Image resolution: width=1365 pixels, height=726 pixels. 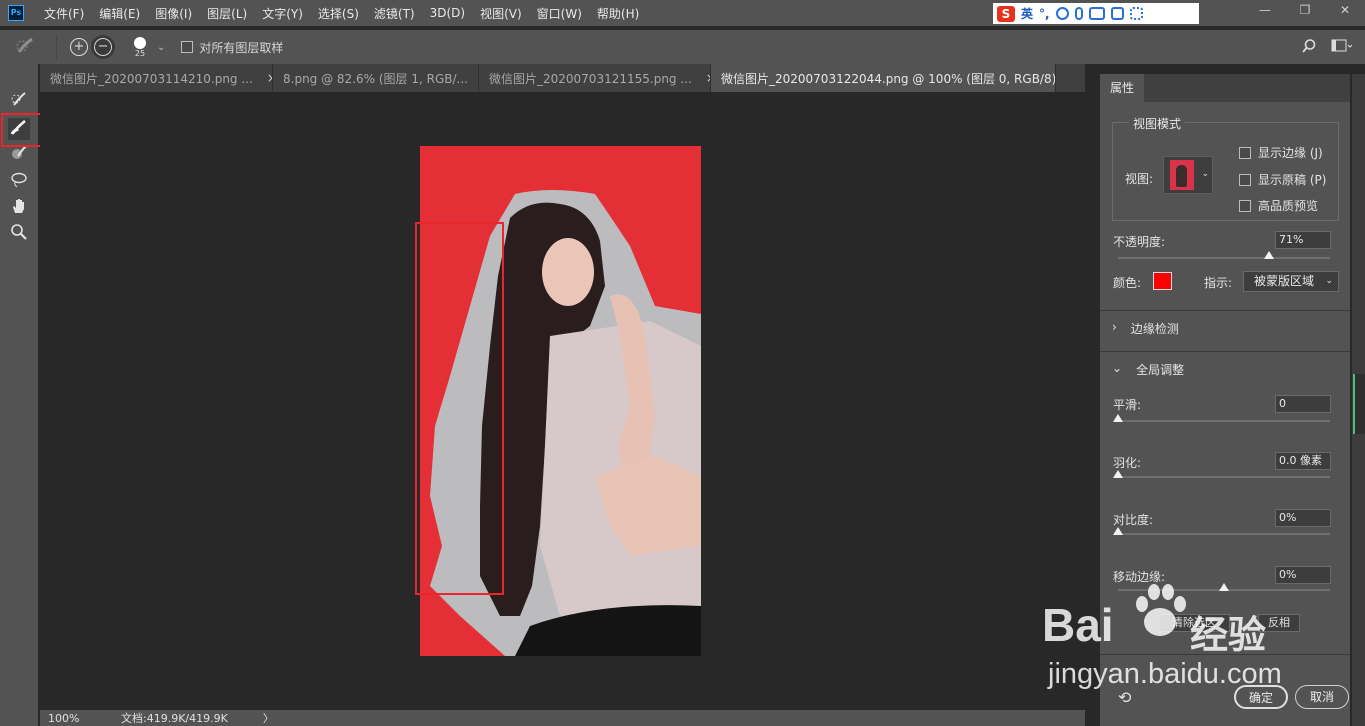 I want to click on status-menu-arrow-icon: 〉, so click(x=268, y=718).